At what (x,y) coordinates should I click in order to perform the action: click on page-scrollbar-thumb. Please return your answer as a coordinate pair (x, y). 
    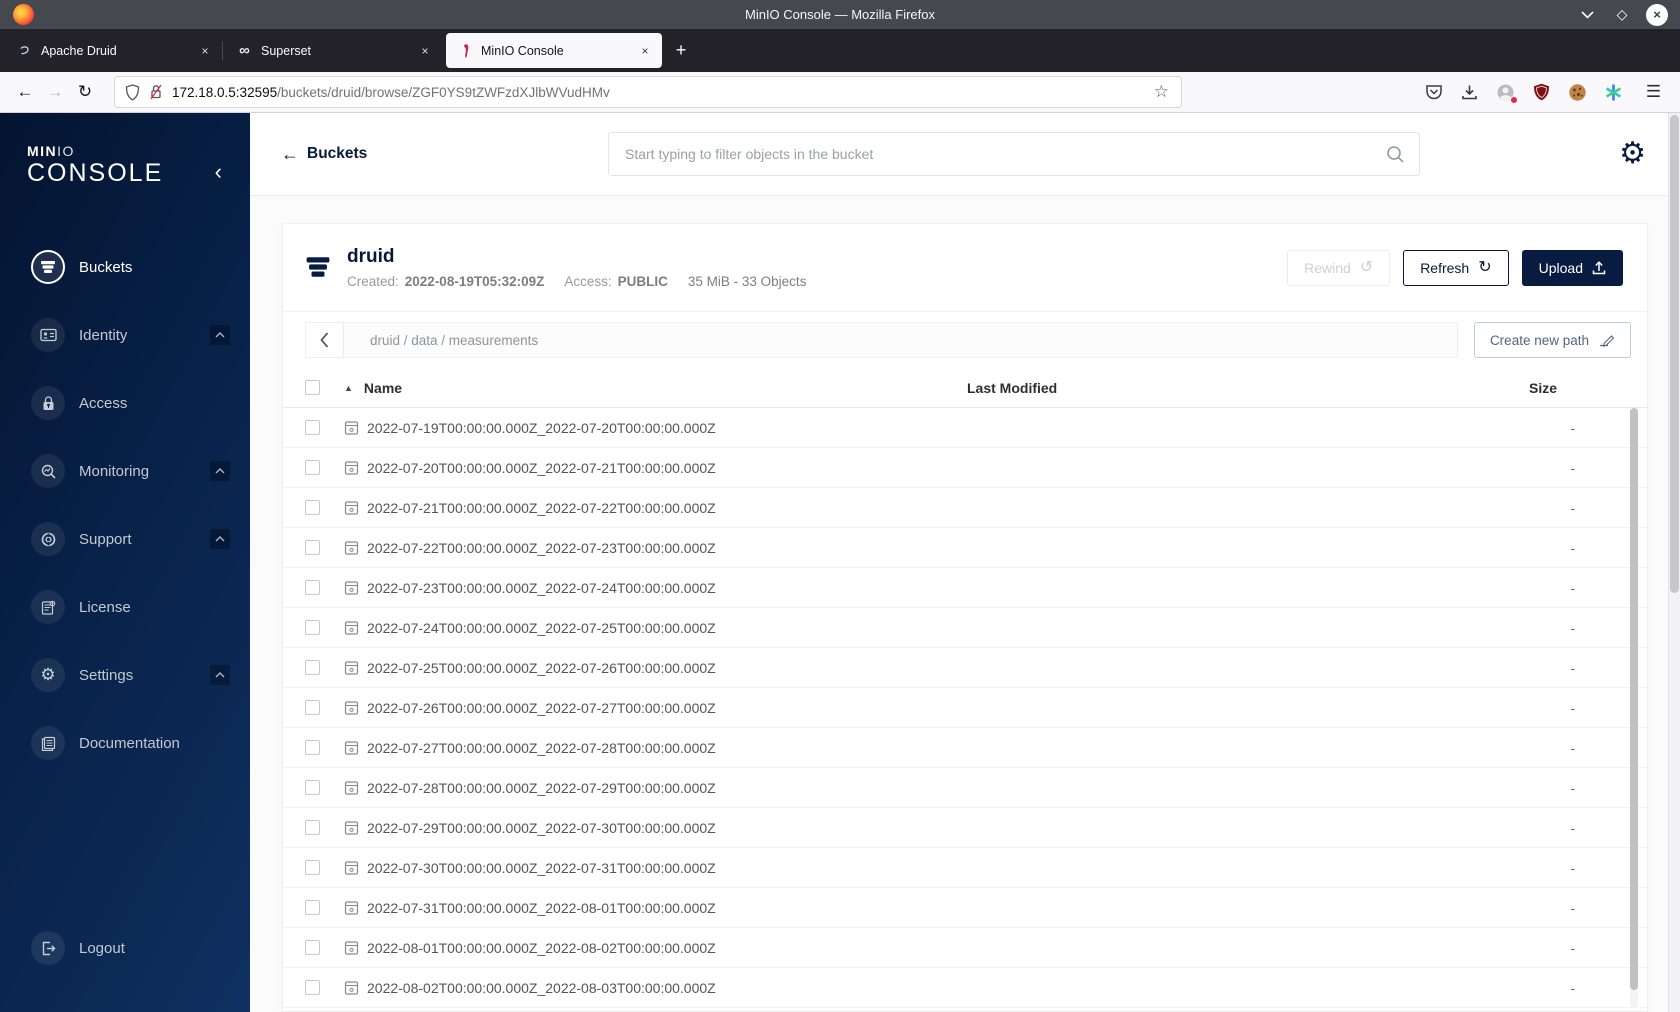
    Looking at the image, I should click on (1674, 354).